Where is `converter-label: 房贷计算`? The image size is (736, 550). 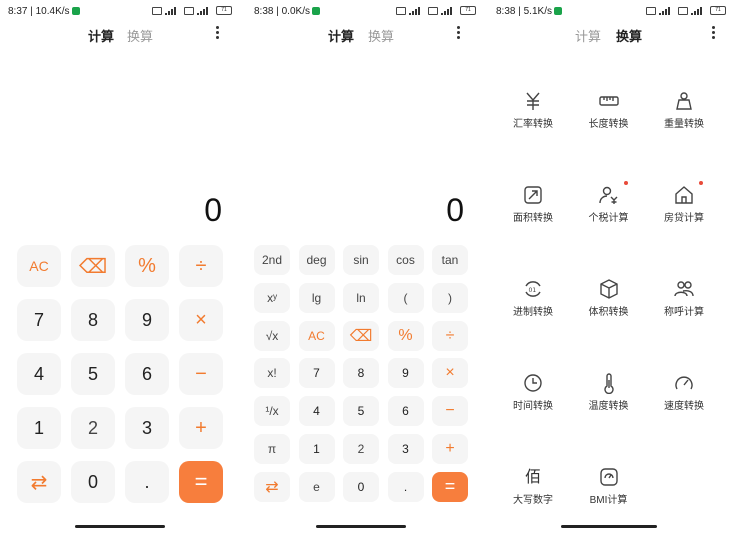
converter-label: 房贷计算 is located at coordinates (684, 218).